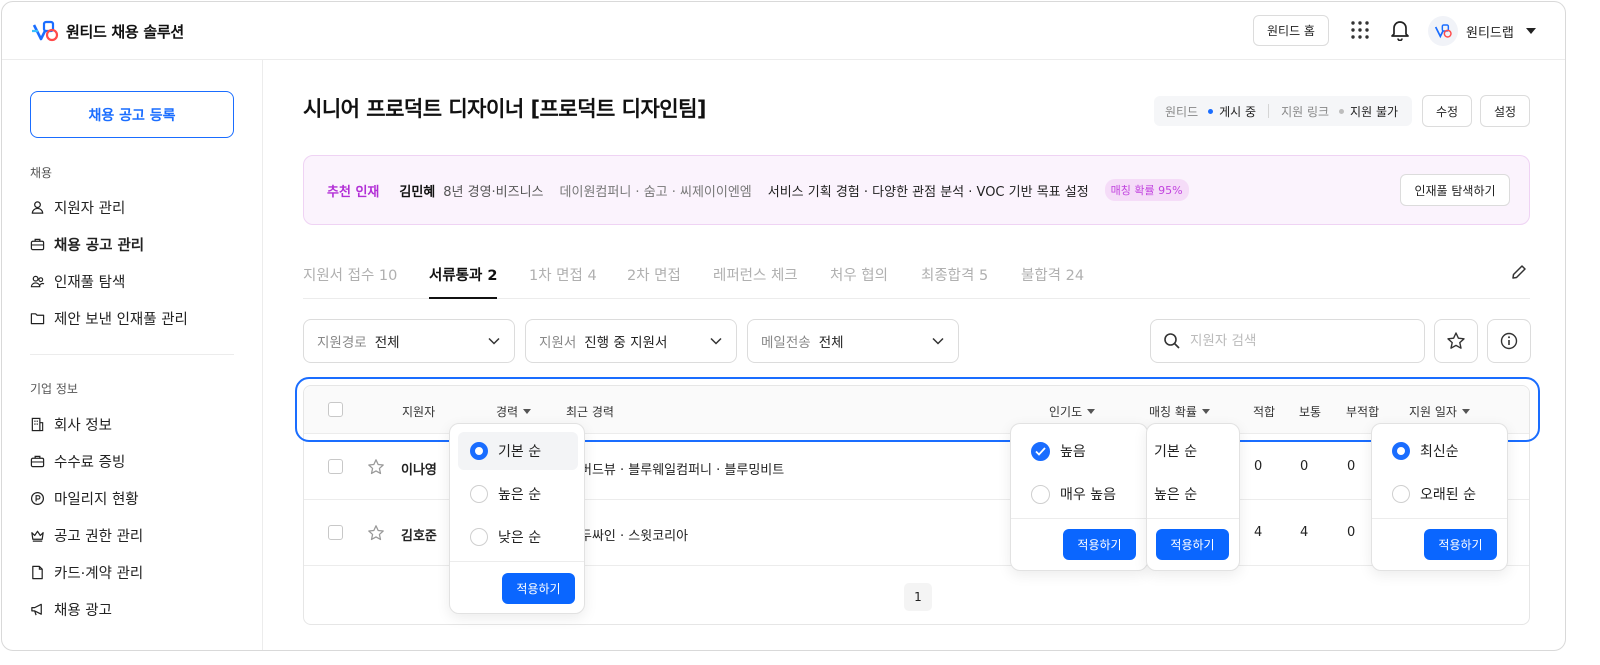 This screenshot has height=665, width=1600. Describe the element at coordinates (77, 207) in the screenshot. I see `sidebar-item-applicants: 지원자 관리` at that location.